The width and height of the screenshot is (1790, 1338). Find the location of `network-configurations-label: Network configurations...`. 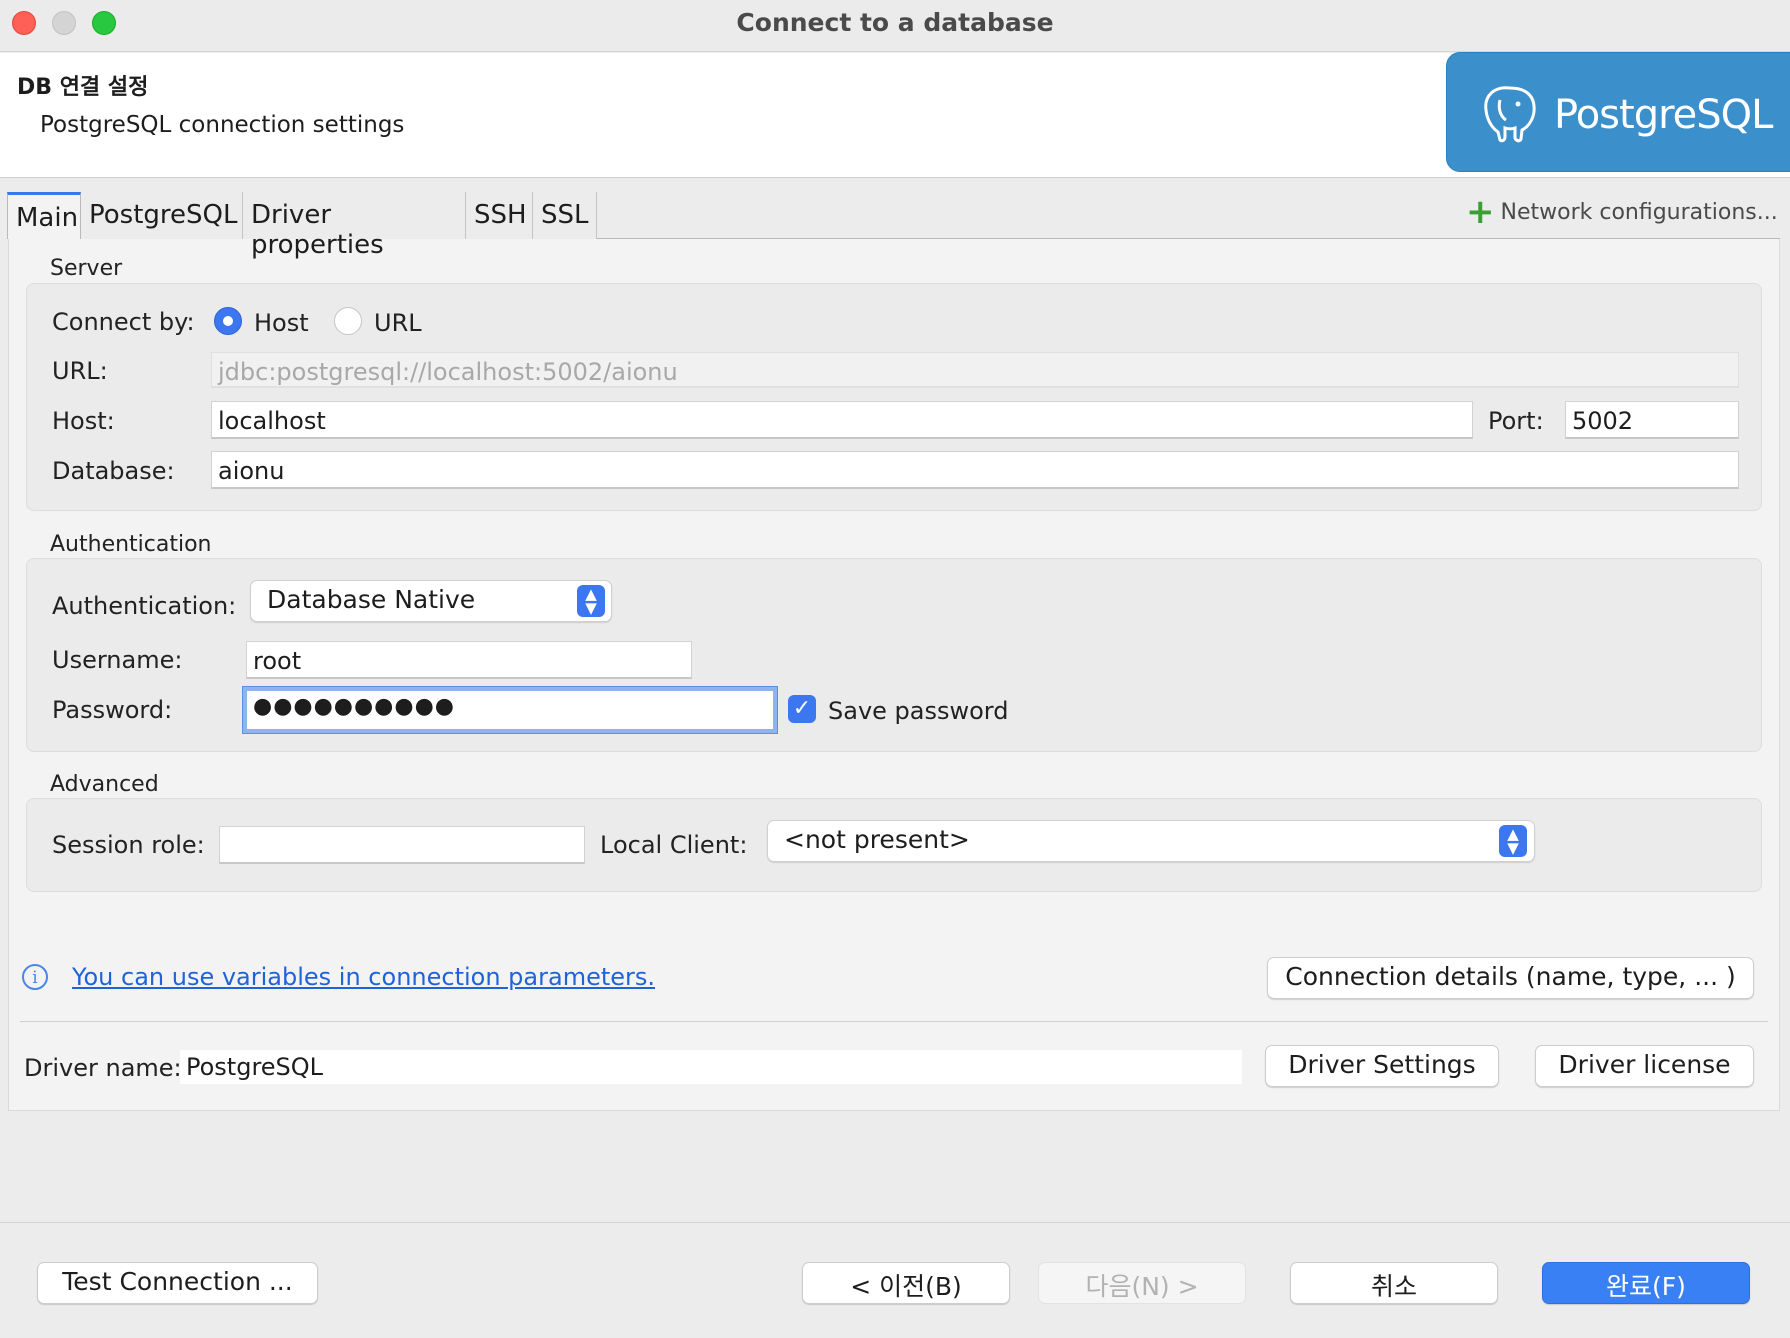

network-configurations-label: Network configurations... is located at coordinates (1639, 212).